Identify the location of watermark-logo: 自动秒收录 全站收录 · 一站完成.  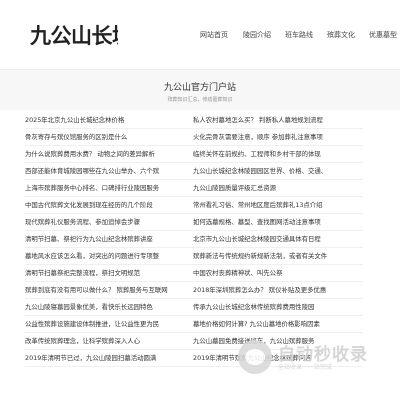
(313, 358).